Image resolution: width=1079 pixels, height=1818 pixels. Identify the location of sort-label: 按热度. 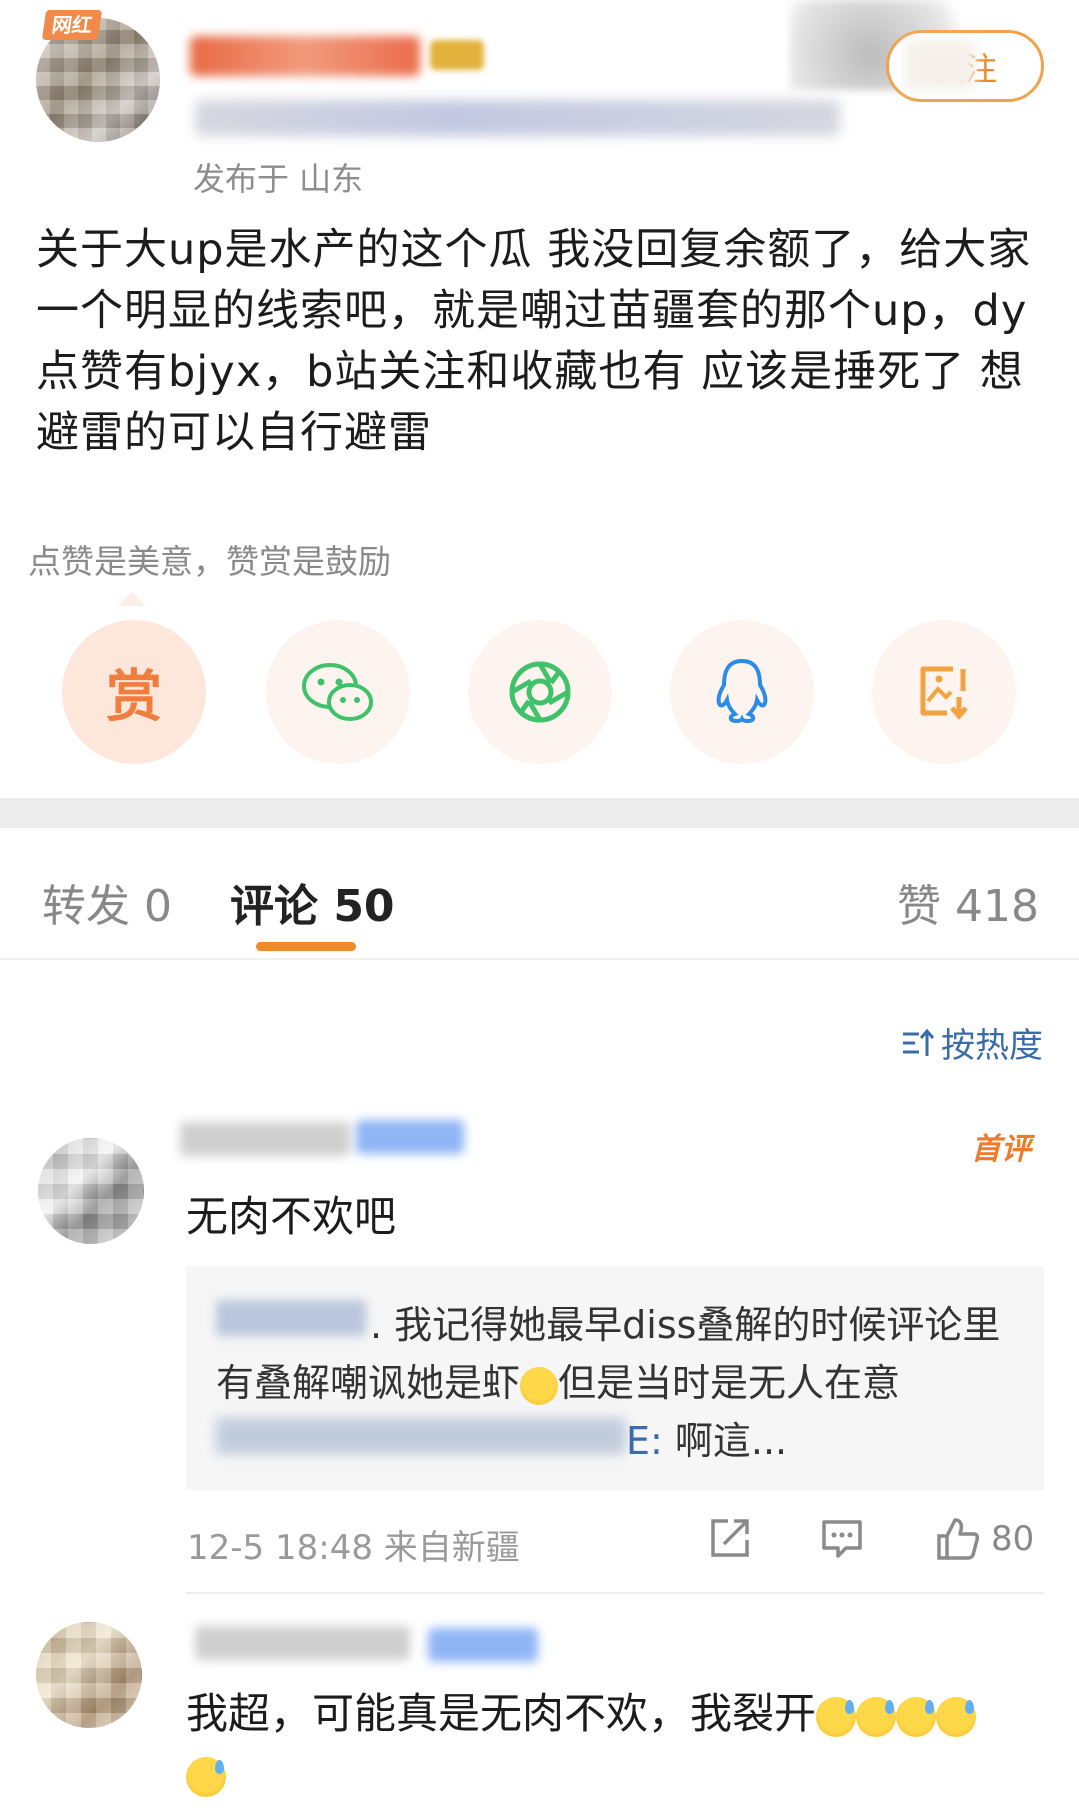
(992, 1046).